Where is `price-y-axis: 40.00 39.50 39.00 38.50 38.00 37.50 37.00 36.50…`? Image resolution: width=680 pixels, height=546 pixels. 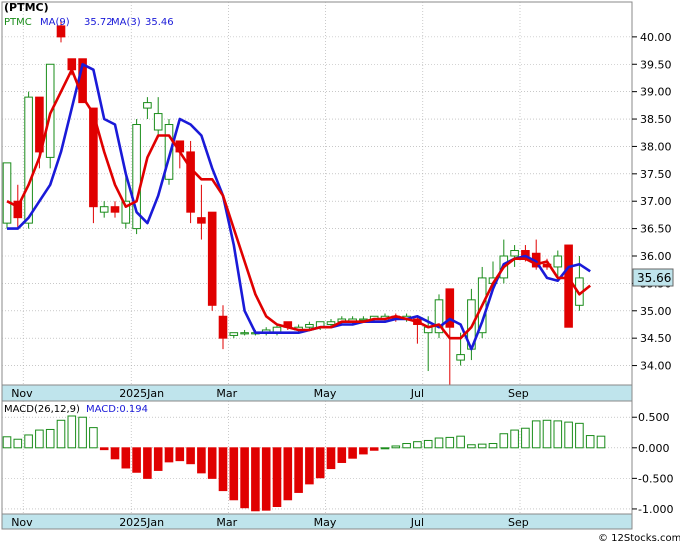
price-y-axis: 40.00 39.50 39.00 38.50 38.00 37.50 37.00 36.50… is located at coordinates (652, 202).